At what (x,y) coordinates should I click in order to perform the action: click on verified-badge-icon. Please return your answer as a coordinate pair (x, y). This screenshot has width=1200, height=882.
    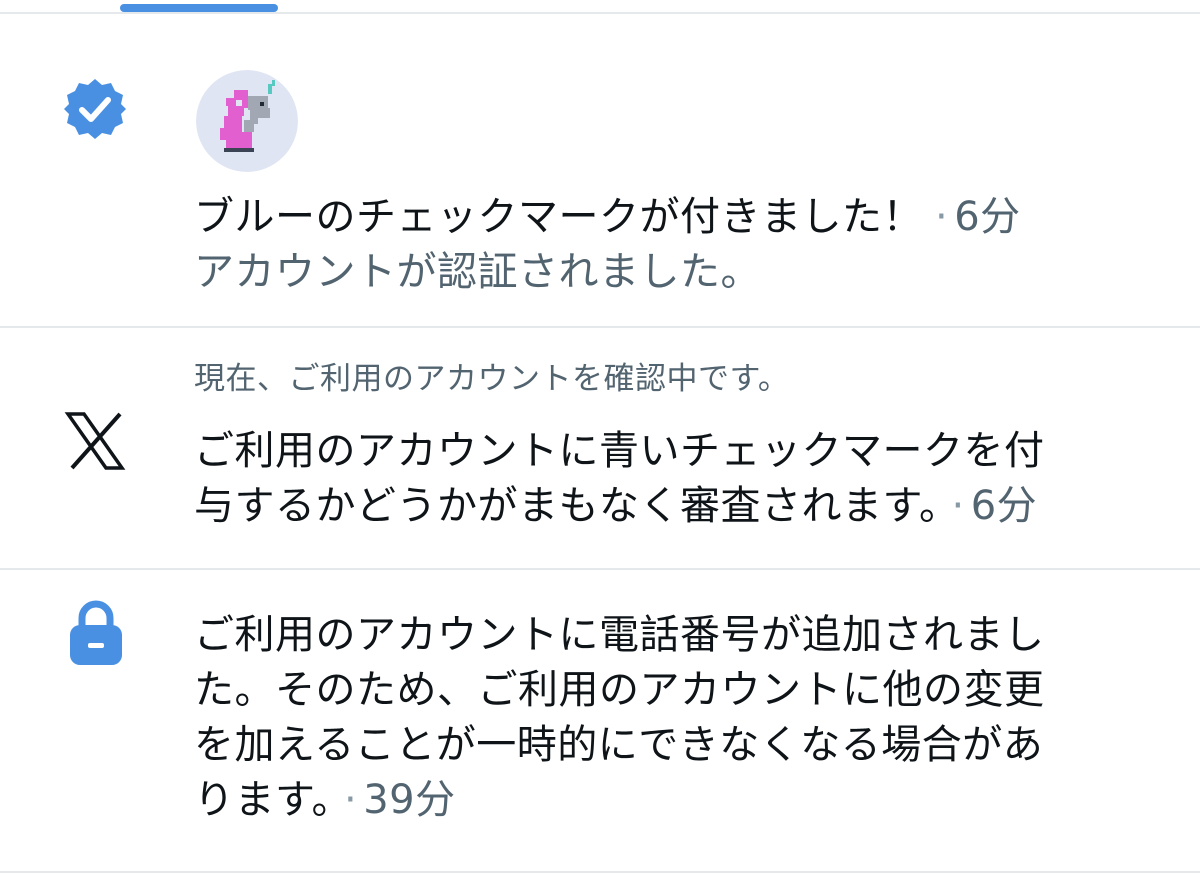
    Looking at the image, I should click on (95, 109).